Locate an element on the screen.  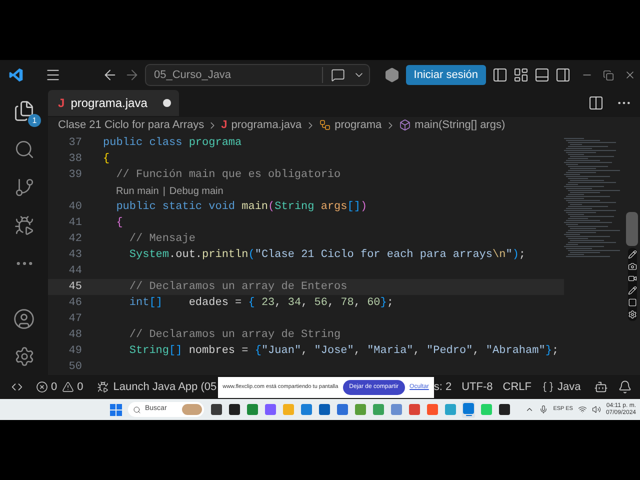
line-number: 45 is located at coordinates (75, 287).